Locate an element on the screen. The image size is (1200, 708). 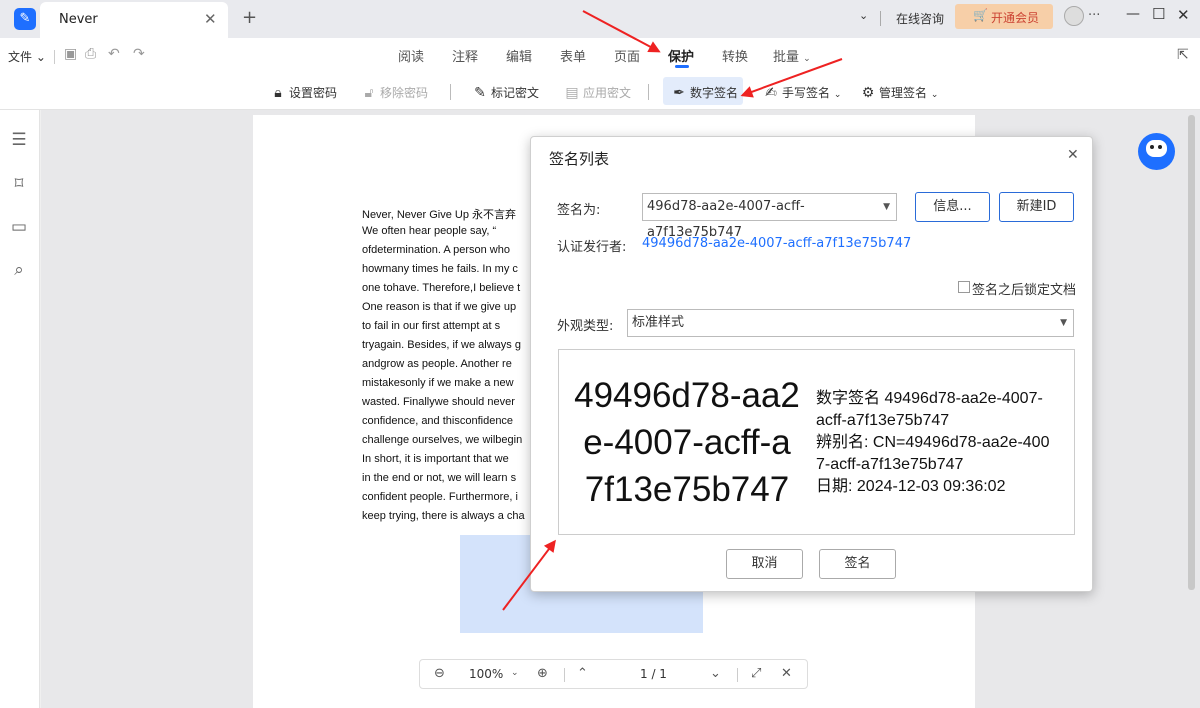
appearance-select: 标准样式 ▼ is located at coordinates (850, 323).